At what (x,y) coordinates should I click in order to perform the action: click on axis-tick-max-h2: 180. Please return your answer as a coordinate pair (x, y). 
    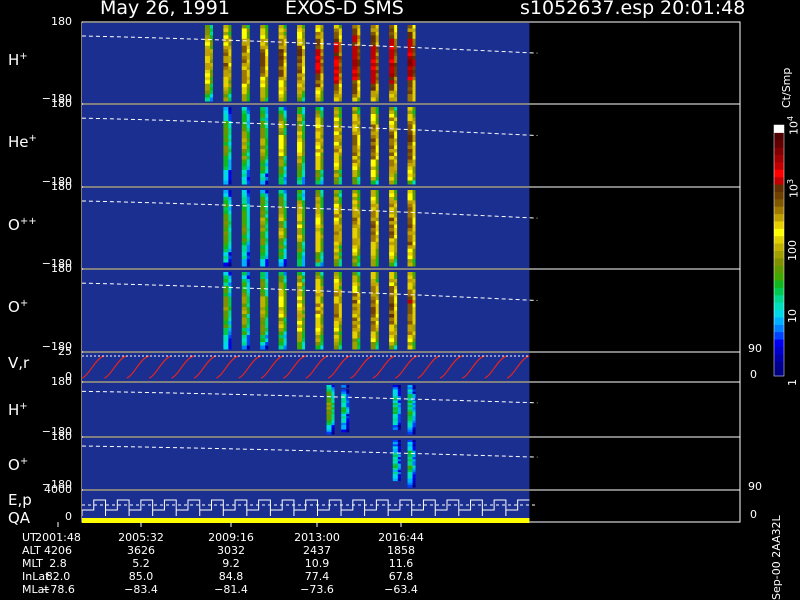
    Looking at the image, I should click on (61, 381).